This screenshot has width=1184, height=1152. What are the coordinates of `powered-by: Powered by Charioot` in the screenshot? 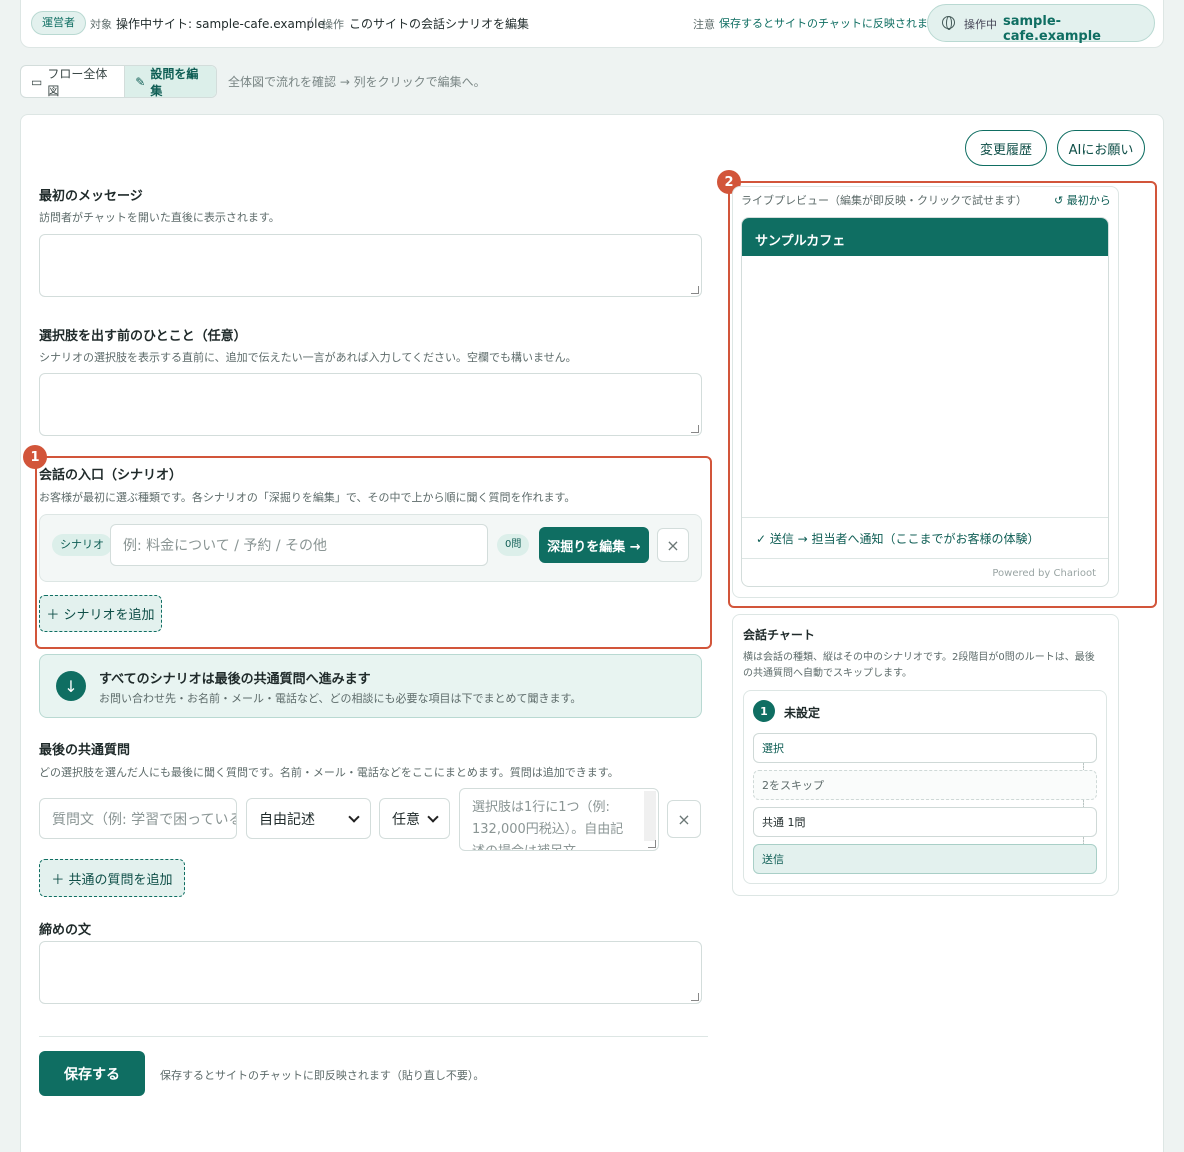 It's located at (1044, 573).